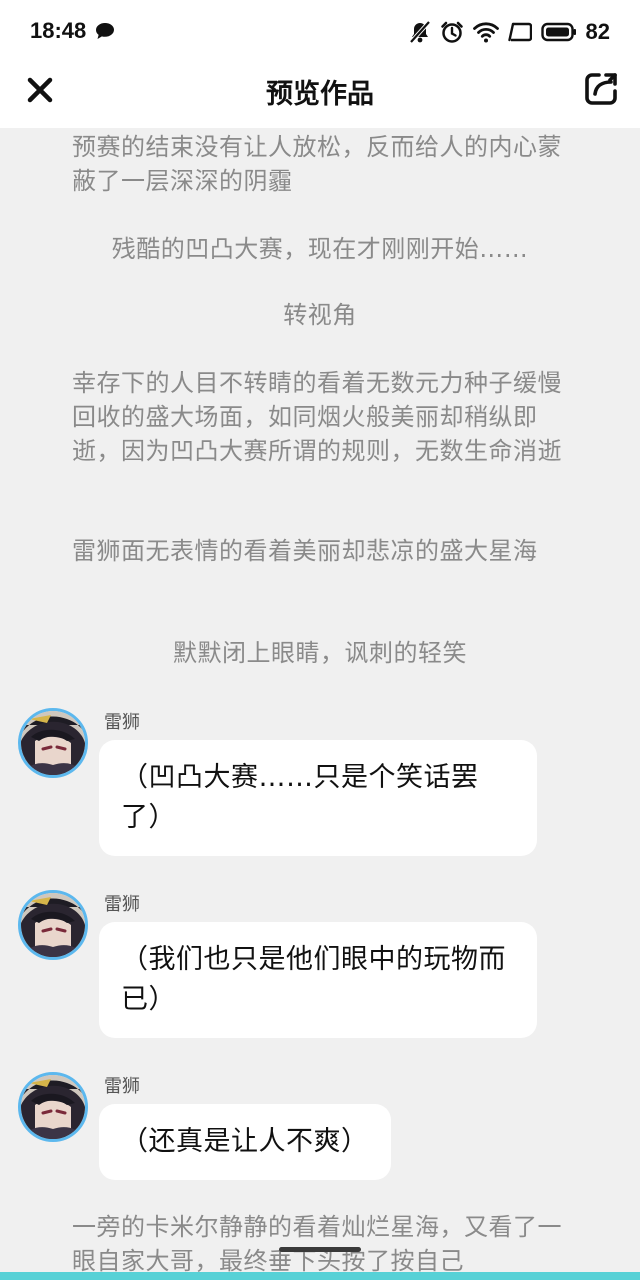 This screenshot has width=640, height=1280. I want to click on alarm-icon, so click(452, 32).